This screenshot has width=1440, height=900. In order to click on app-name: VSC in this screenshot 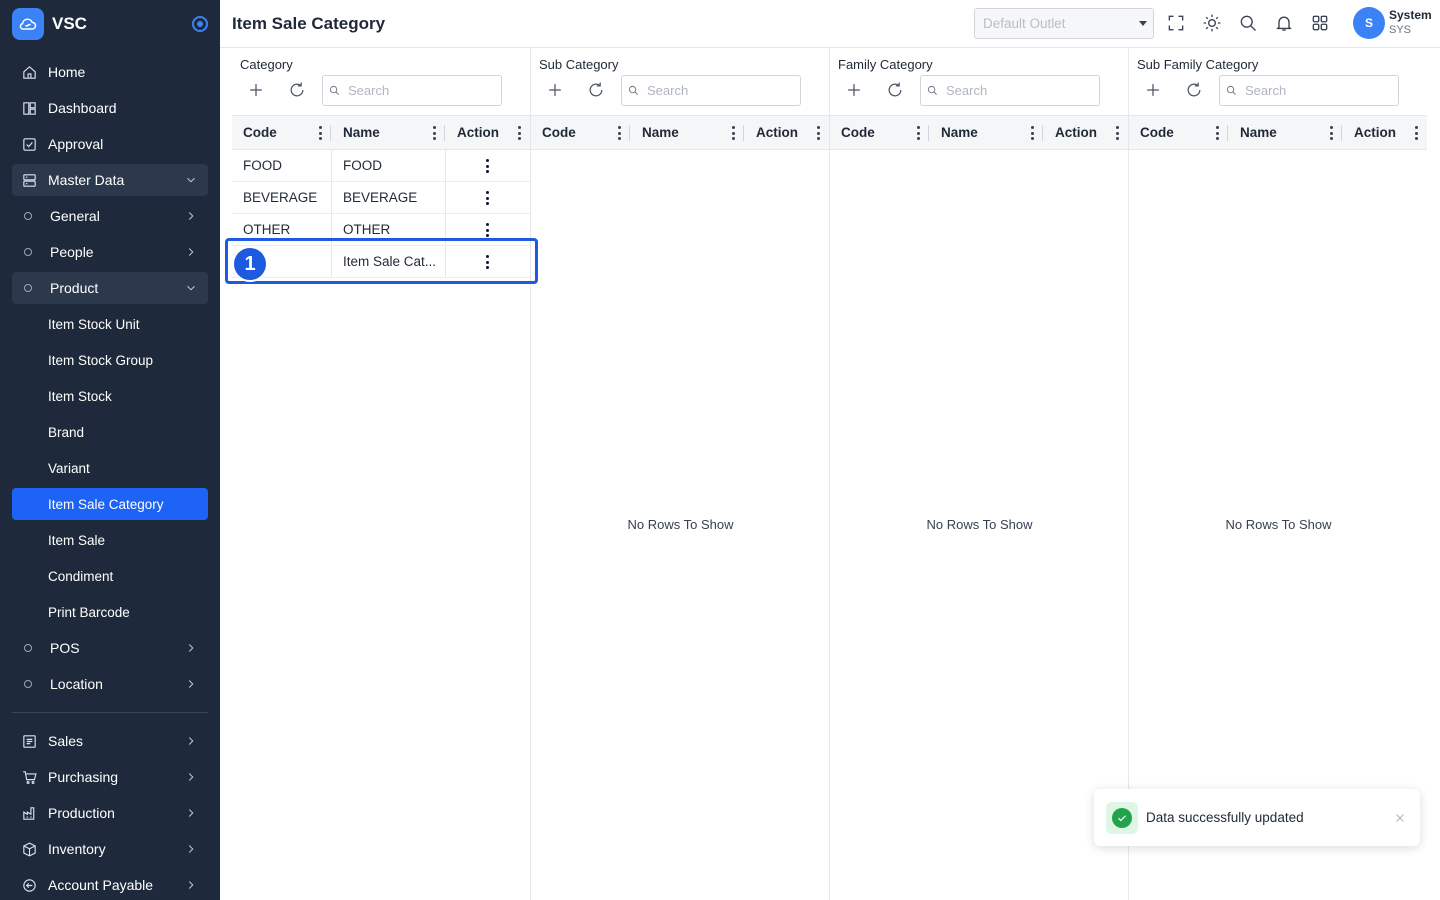, I will do `click(69, 23)`.